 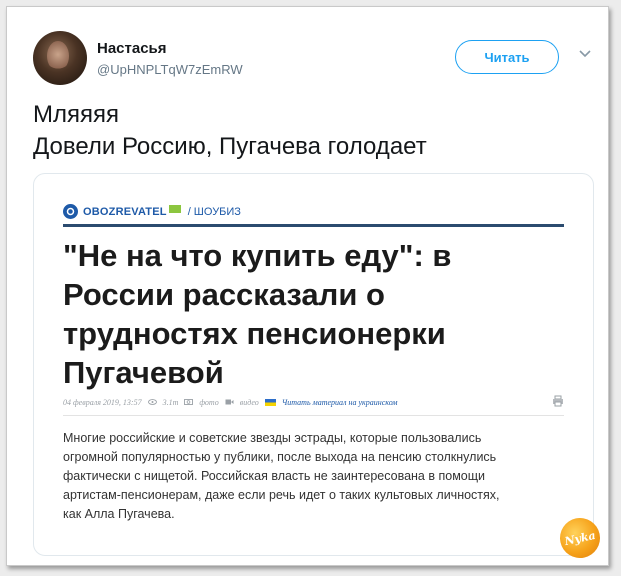 I want to click on logo-tag-icon, so click(x=174, y=208).